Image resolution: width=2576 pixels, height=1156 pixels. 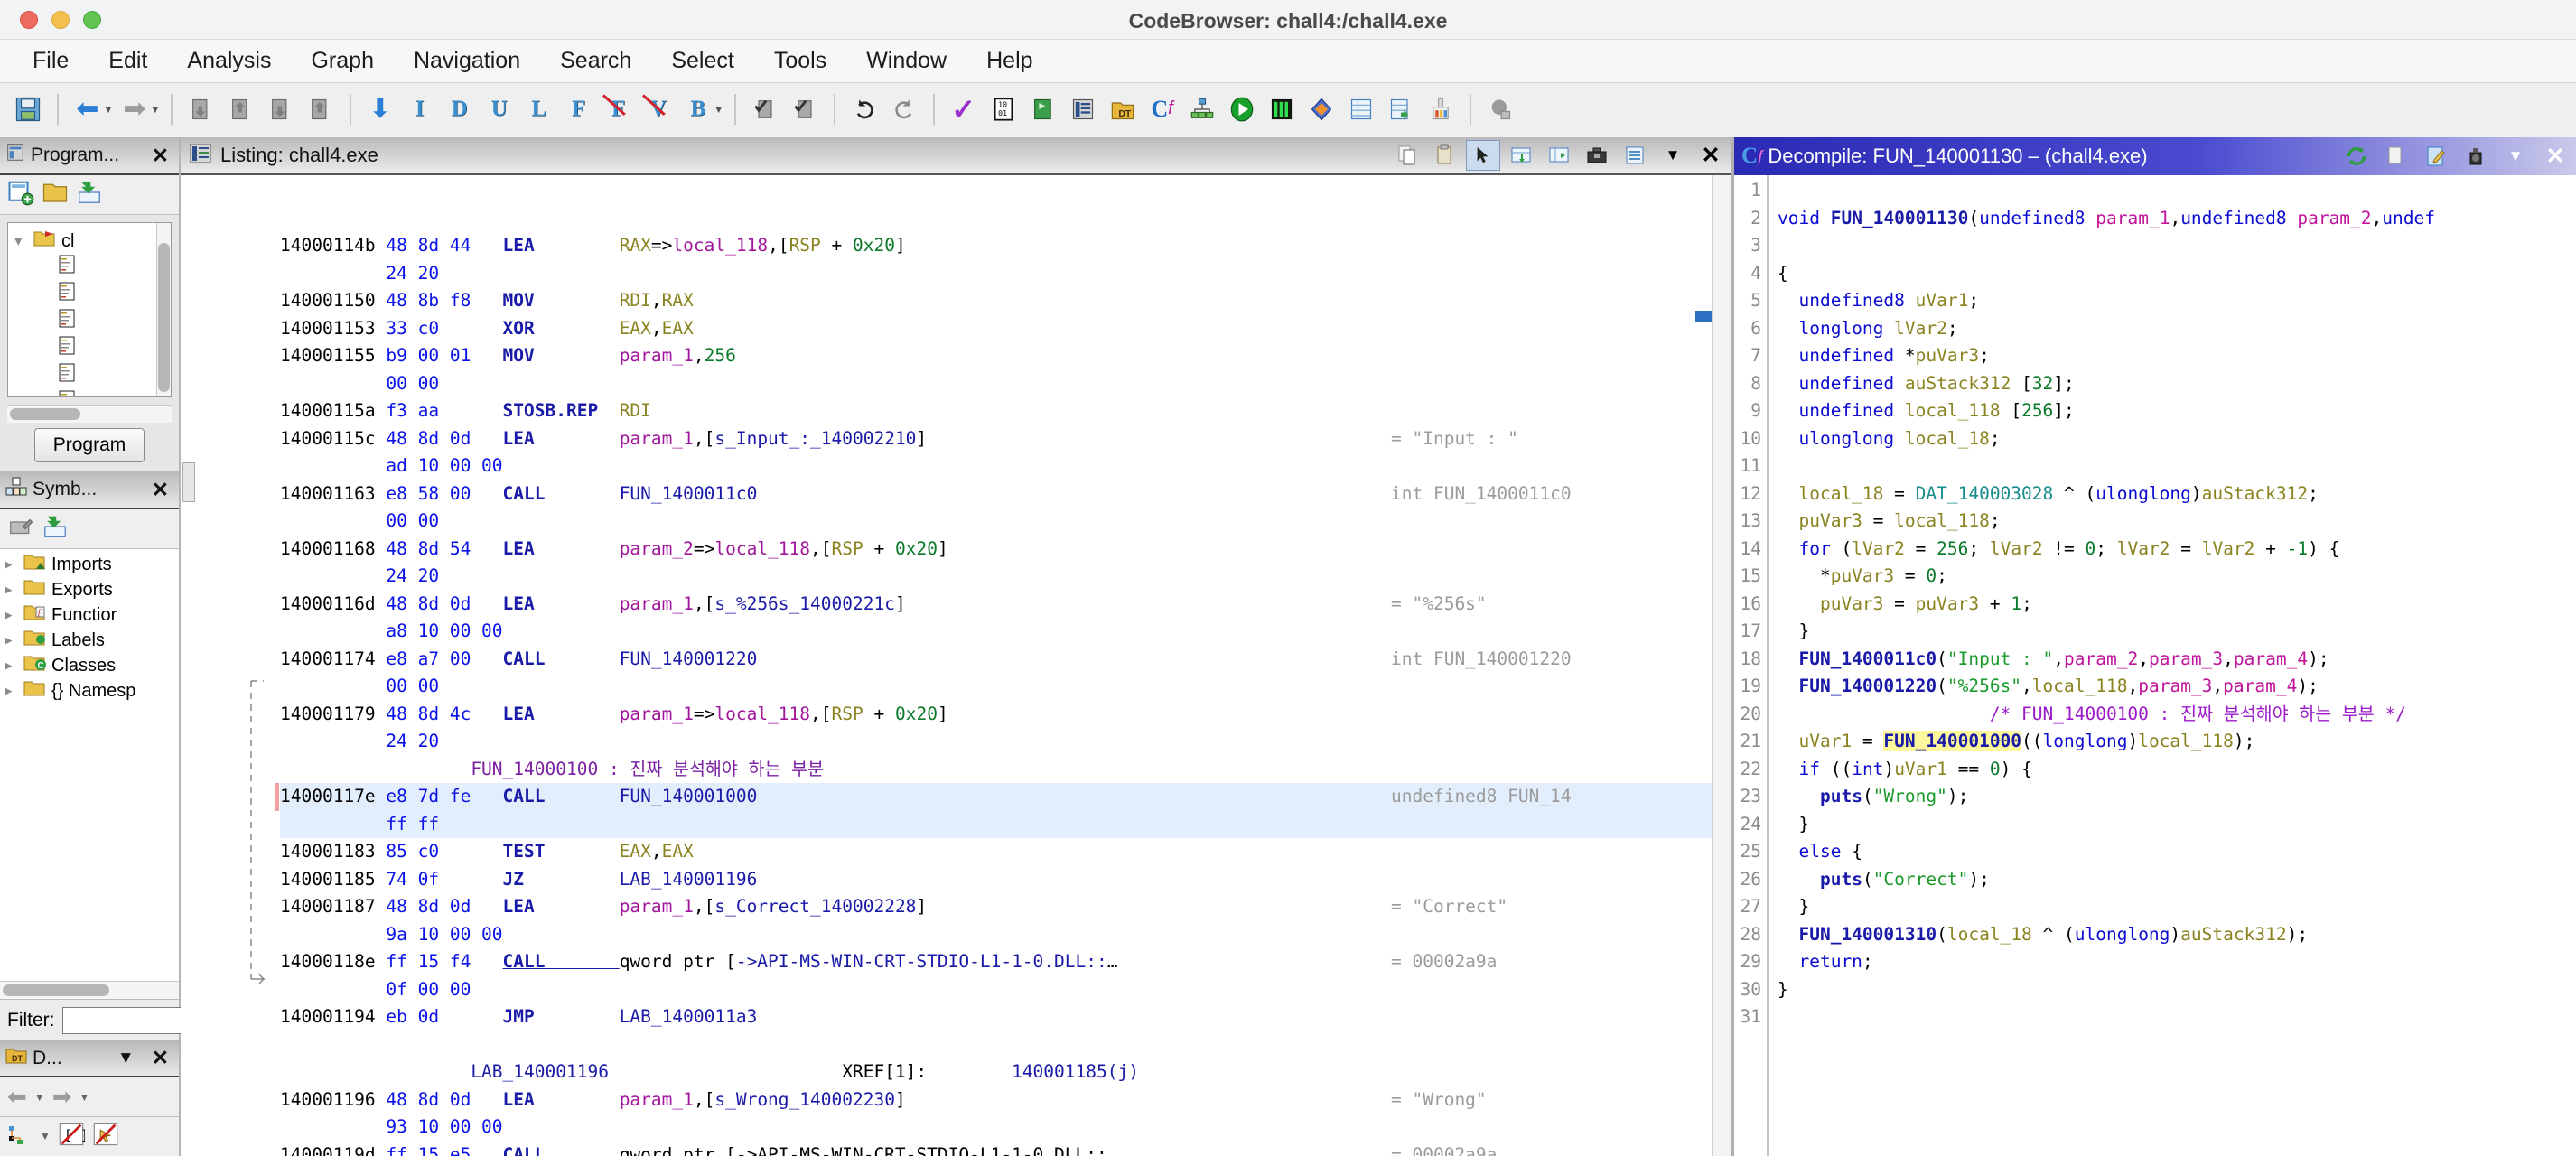 What do you see at coordinates (2132, 218) in the screenshot?
I see `code-token: param_1` at bounding box center [2132, 218].